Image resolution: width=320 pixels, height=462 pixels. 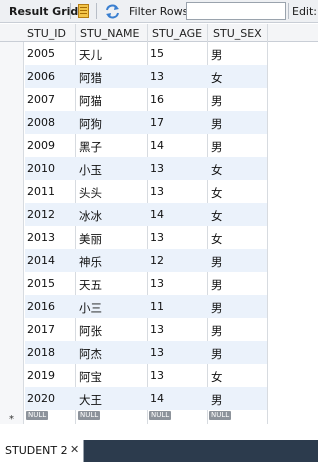 What do you see at coordinates (90, 308) in the screenshot?
I see `cell-stu-name: 小三` at bounding box center [90, 308].